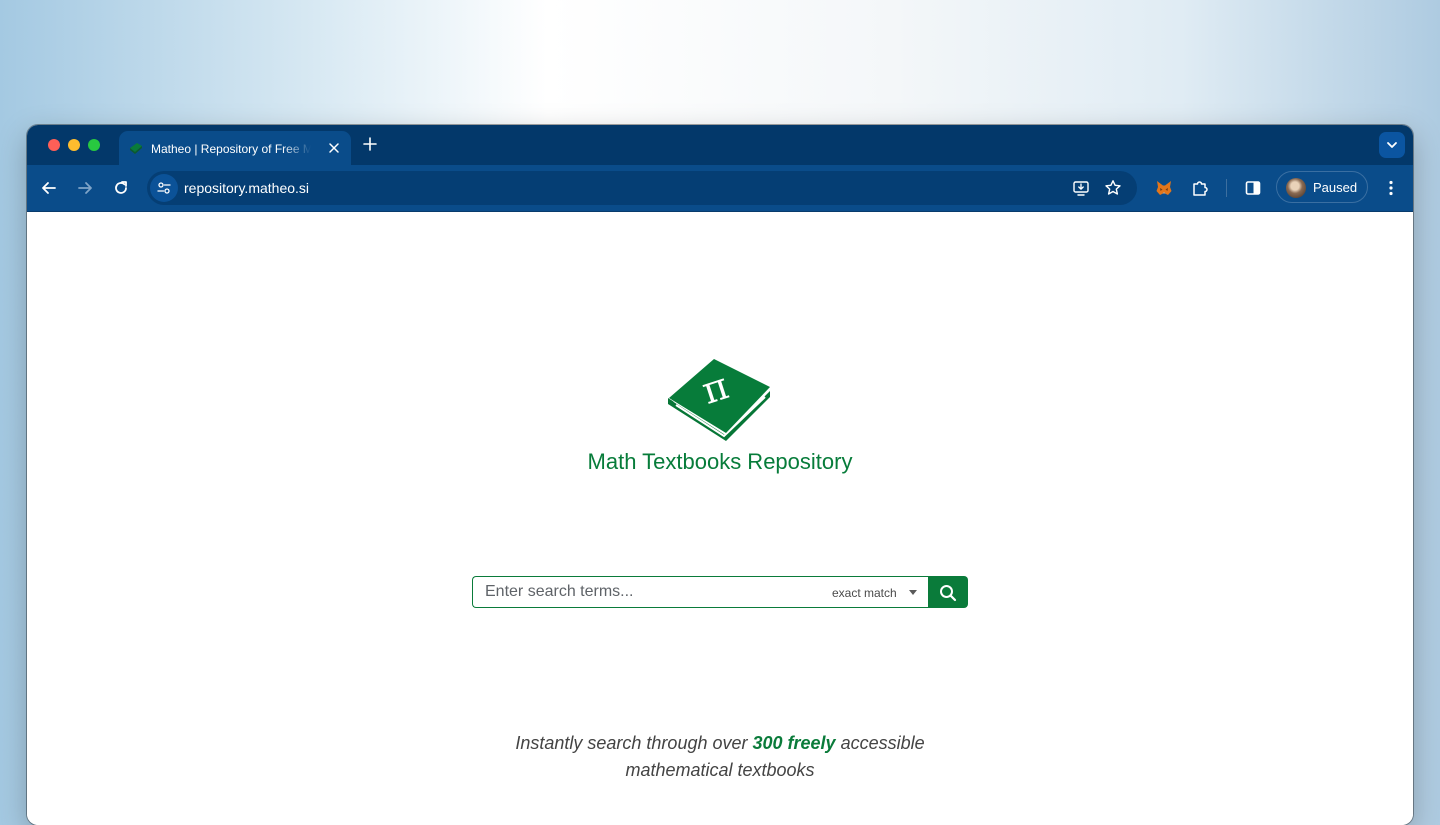 The height and width of the screenshot is (825, 1440). I want to click on search-button, so click(948, 592).